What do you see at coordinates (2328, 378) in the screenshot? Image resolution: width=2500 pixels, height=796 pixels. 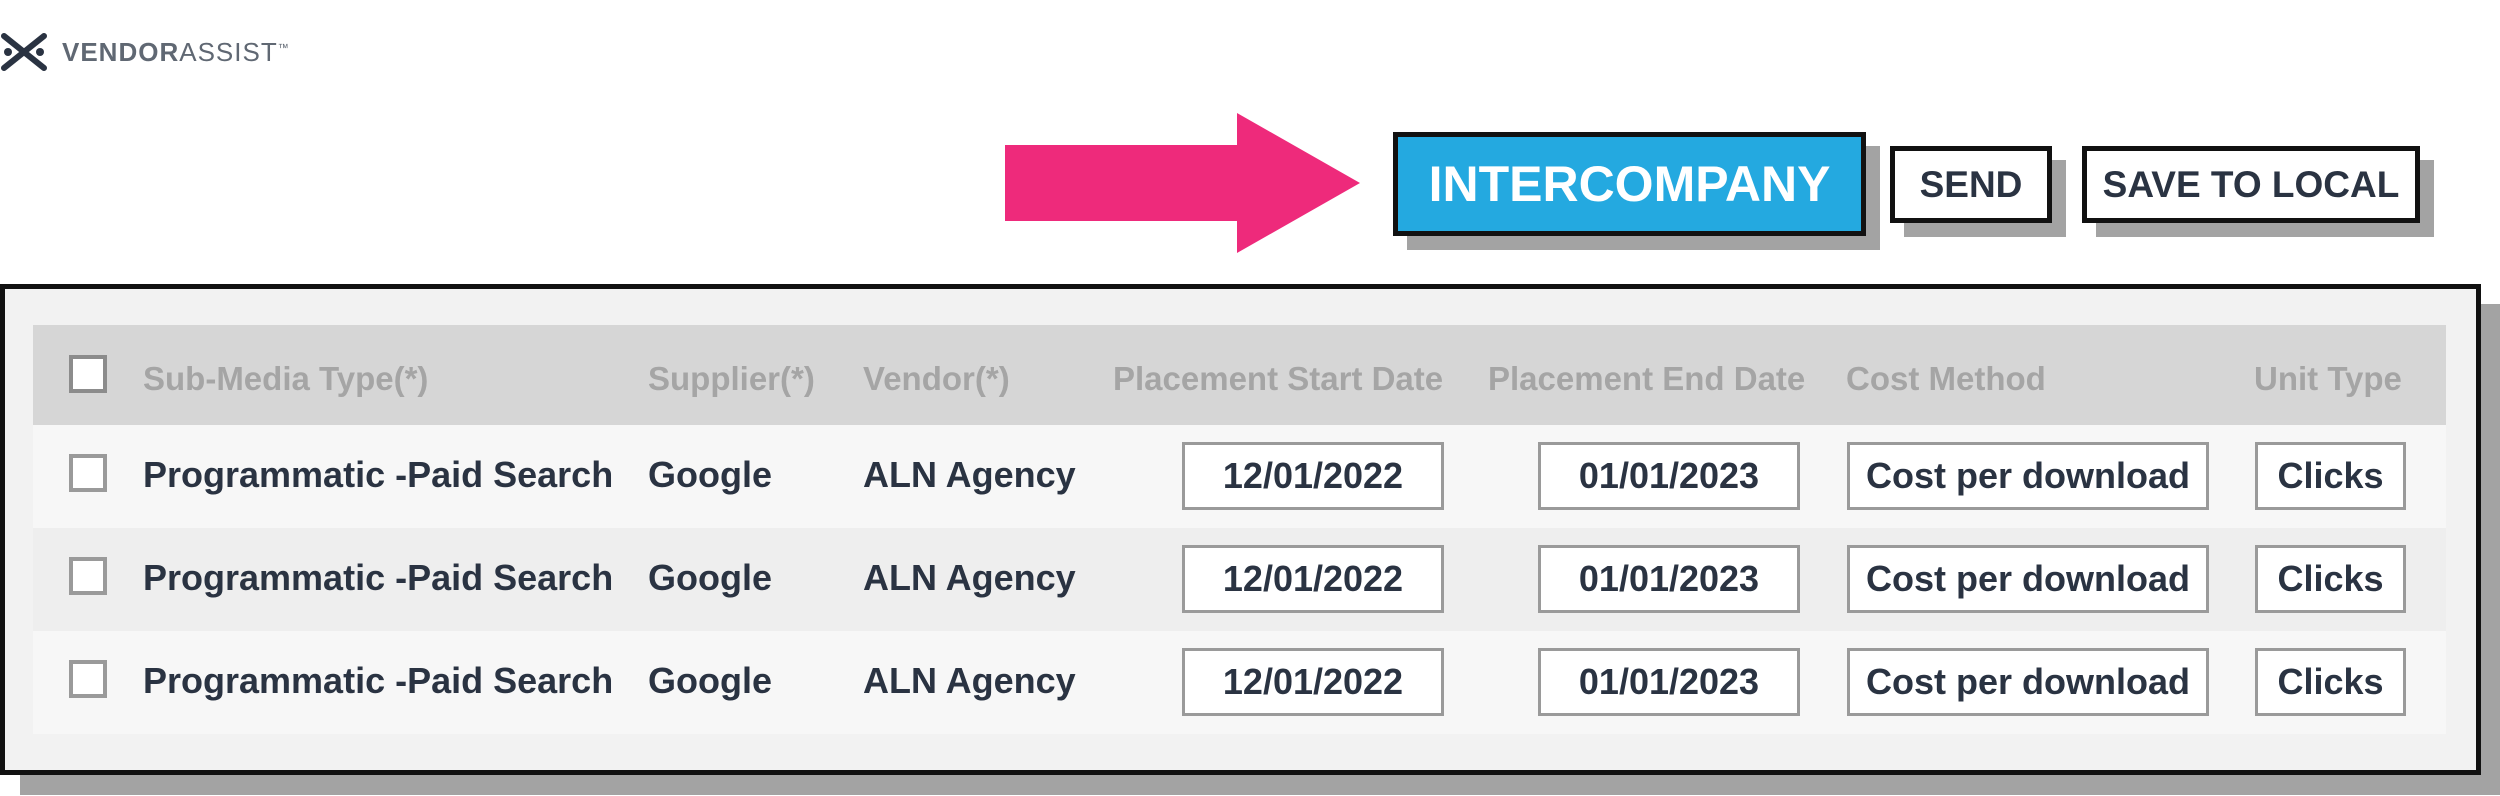 I see `column-header-unit-type: Unit Type` at bounding box center [2328, 378].